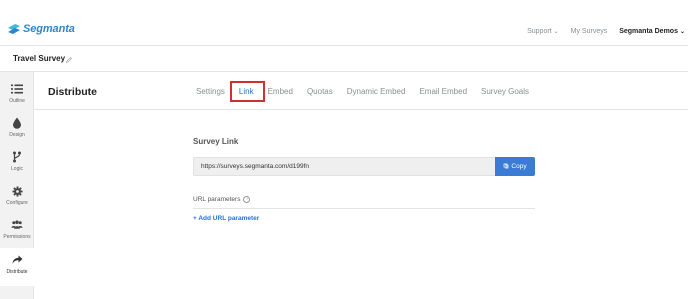 This screenshot has width=688, height=299. What do you see at coordinates (210, 91) in the screenshot?
I see `tab-settings: Settings` at bounding box center [210, 91].